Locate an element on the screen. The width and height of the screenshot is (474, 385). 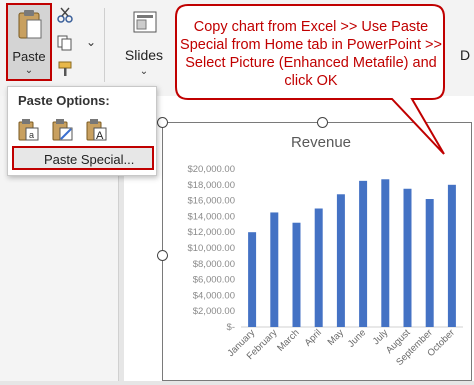
svg-text: A is located at coordinates (100, 136).